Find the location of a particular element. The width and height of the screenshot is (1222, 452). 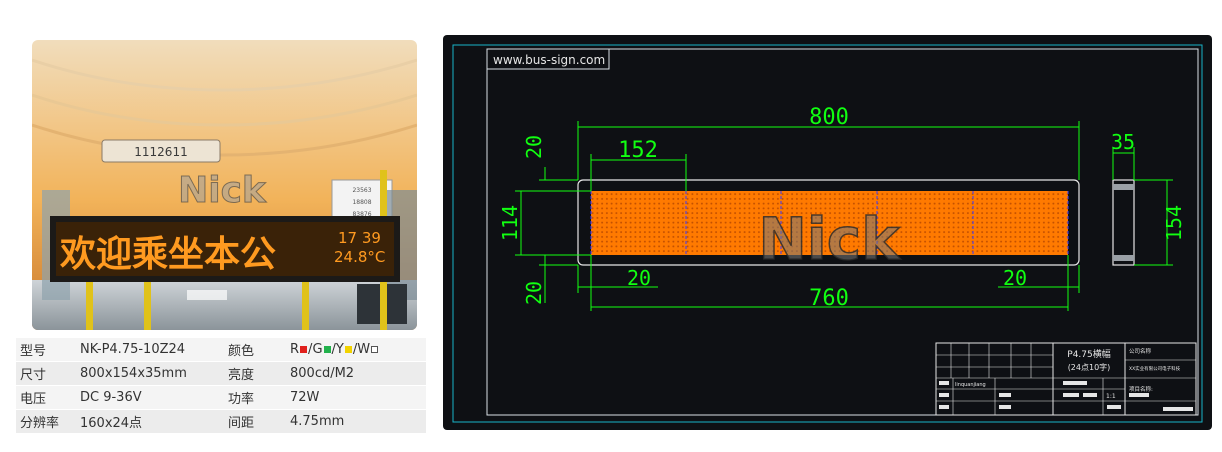

dim-panel-height: 114 is located at coordinates (510, 223).